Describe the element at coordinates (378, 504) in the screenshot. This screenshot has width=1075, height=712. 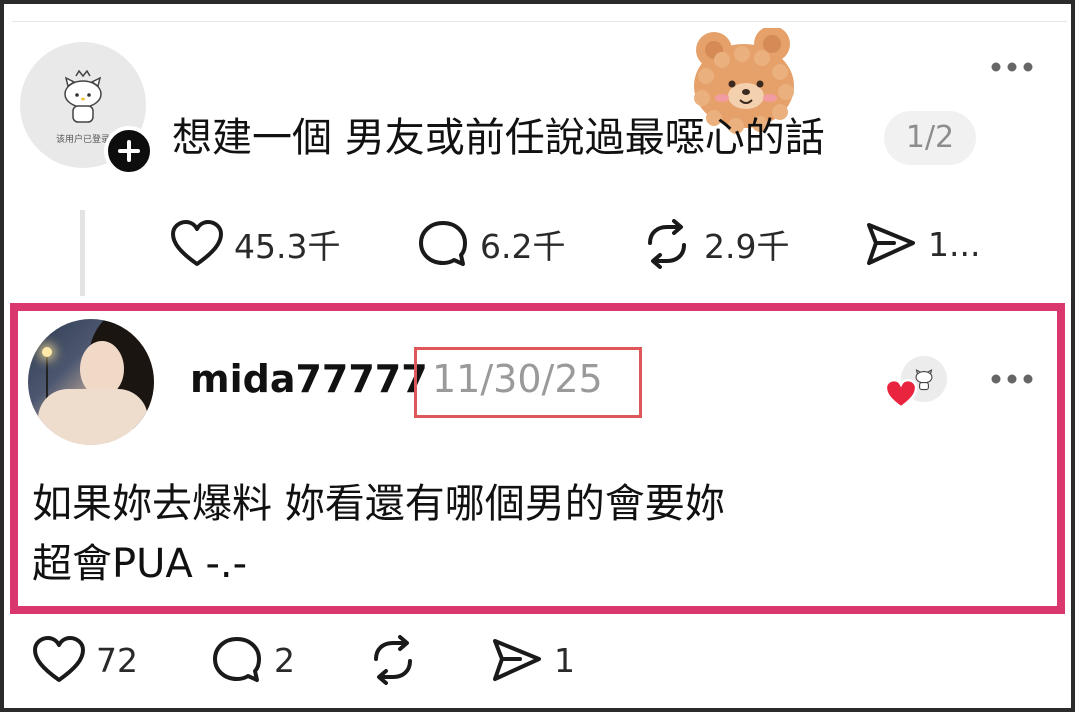
I see `reply-text-line-1: 如果妳去爆料 妳看還有哪個男的會要妳` at that location.